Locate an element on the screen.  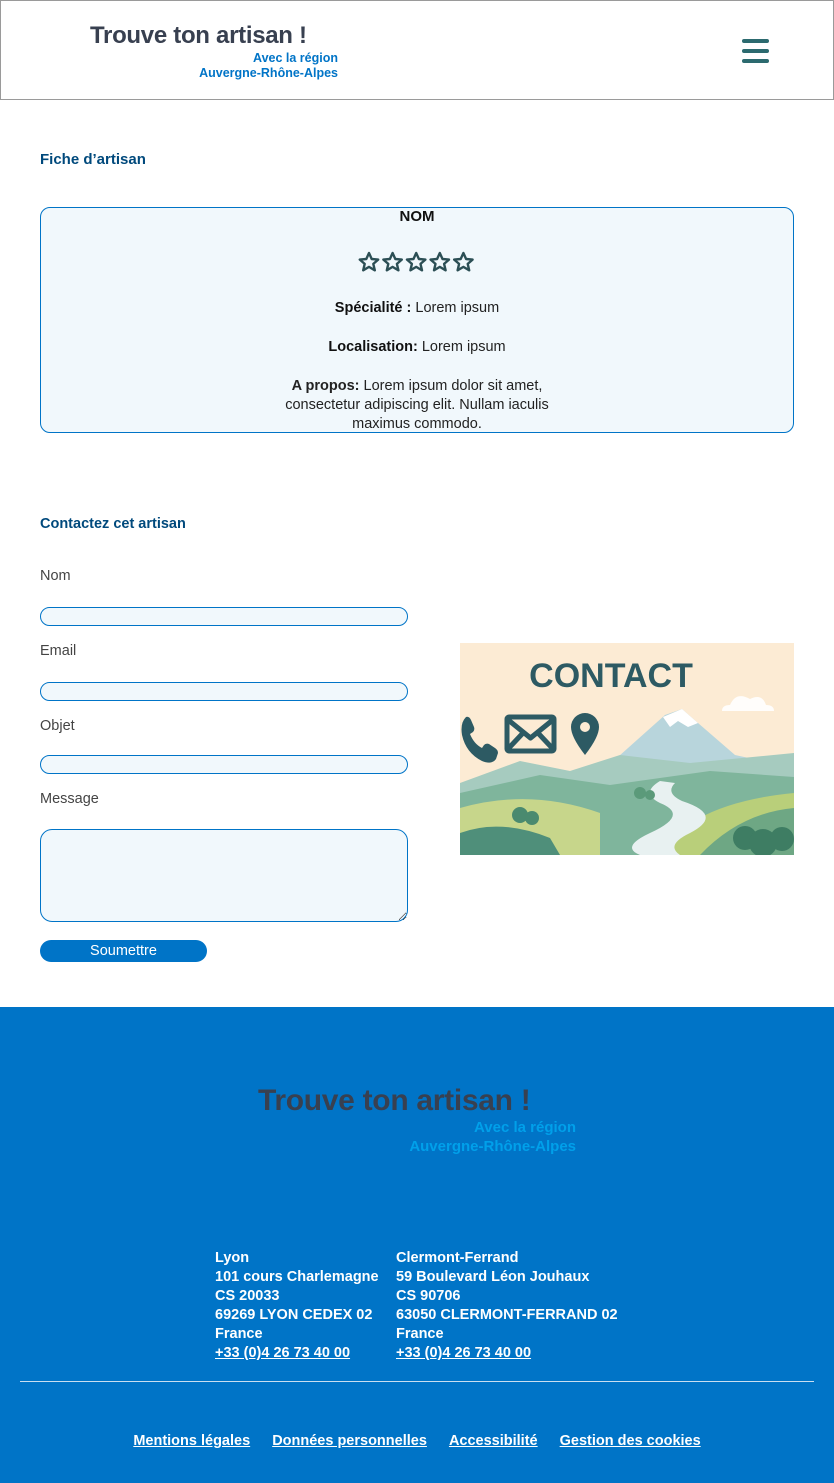
personal-data-link: Données personnelles is located at coordinates (349, 1441).